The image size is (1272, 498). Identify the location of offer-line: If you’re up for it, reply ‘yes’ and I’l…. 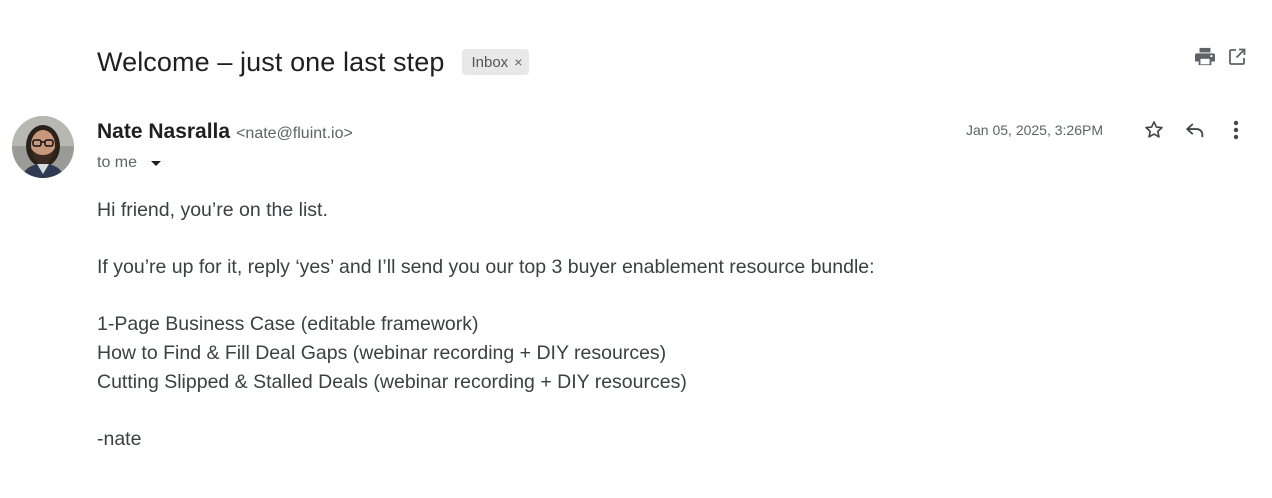
(486, 267).